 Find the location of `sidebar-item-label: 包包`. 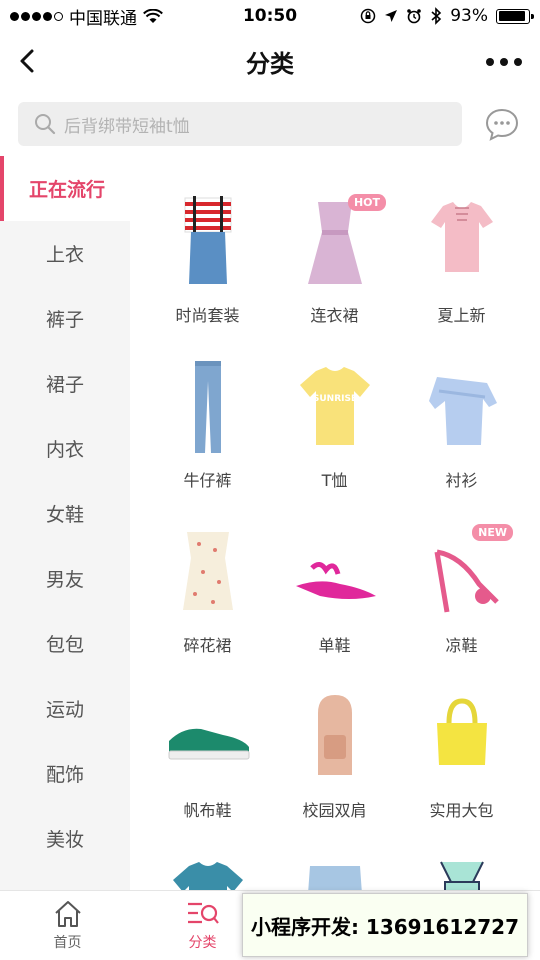

sidebar-item-label: 包包 is located at coordinates (64, 645).